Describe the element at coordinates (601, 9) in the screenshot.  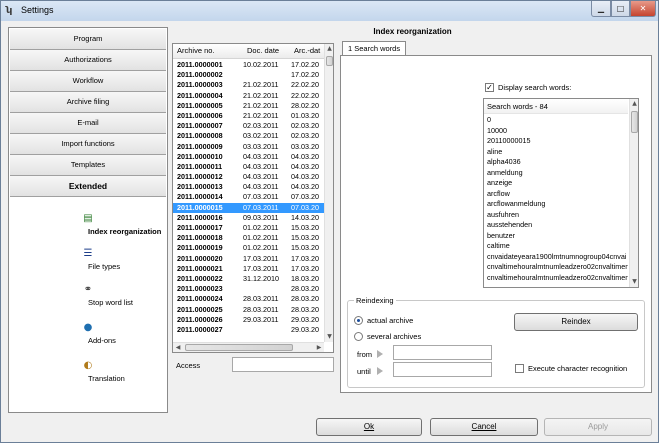
I see `minimize-button: ▁` at that location.